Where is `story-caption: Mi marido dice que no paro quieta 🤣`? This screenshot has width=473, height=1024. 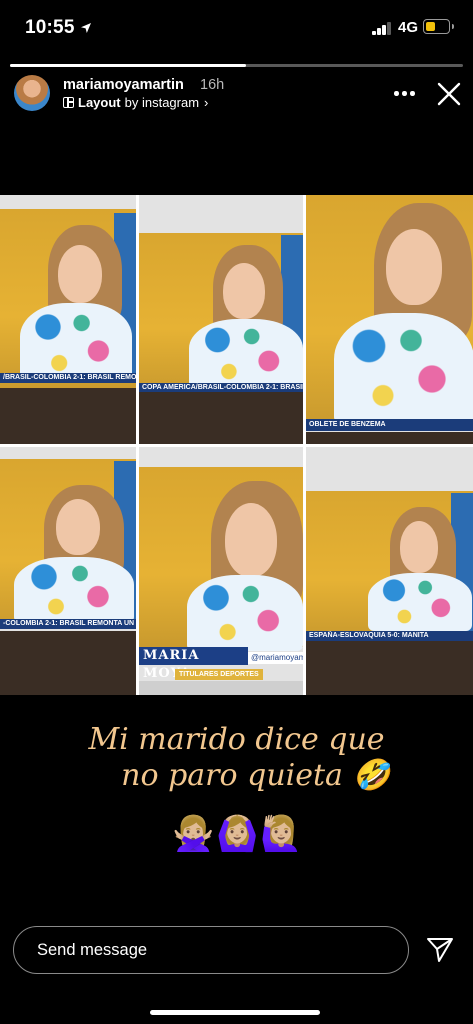 story-caption: Mi marido dice que no paro quieta 🤣 is located at coordinates (236, 758).